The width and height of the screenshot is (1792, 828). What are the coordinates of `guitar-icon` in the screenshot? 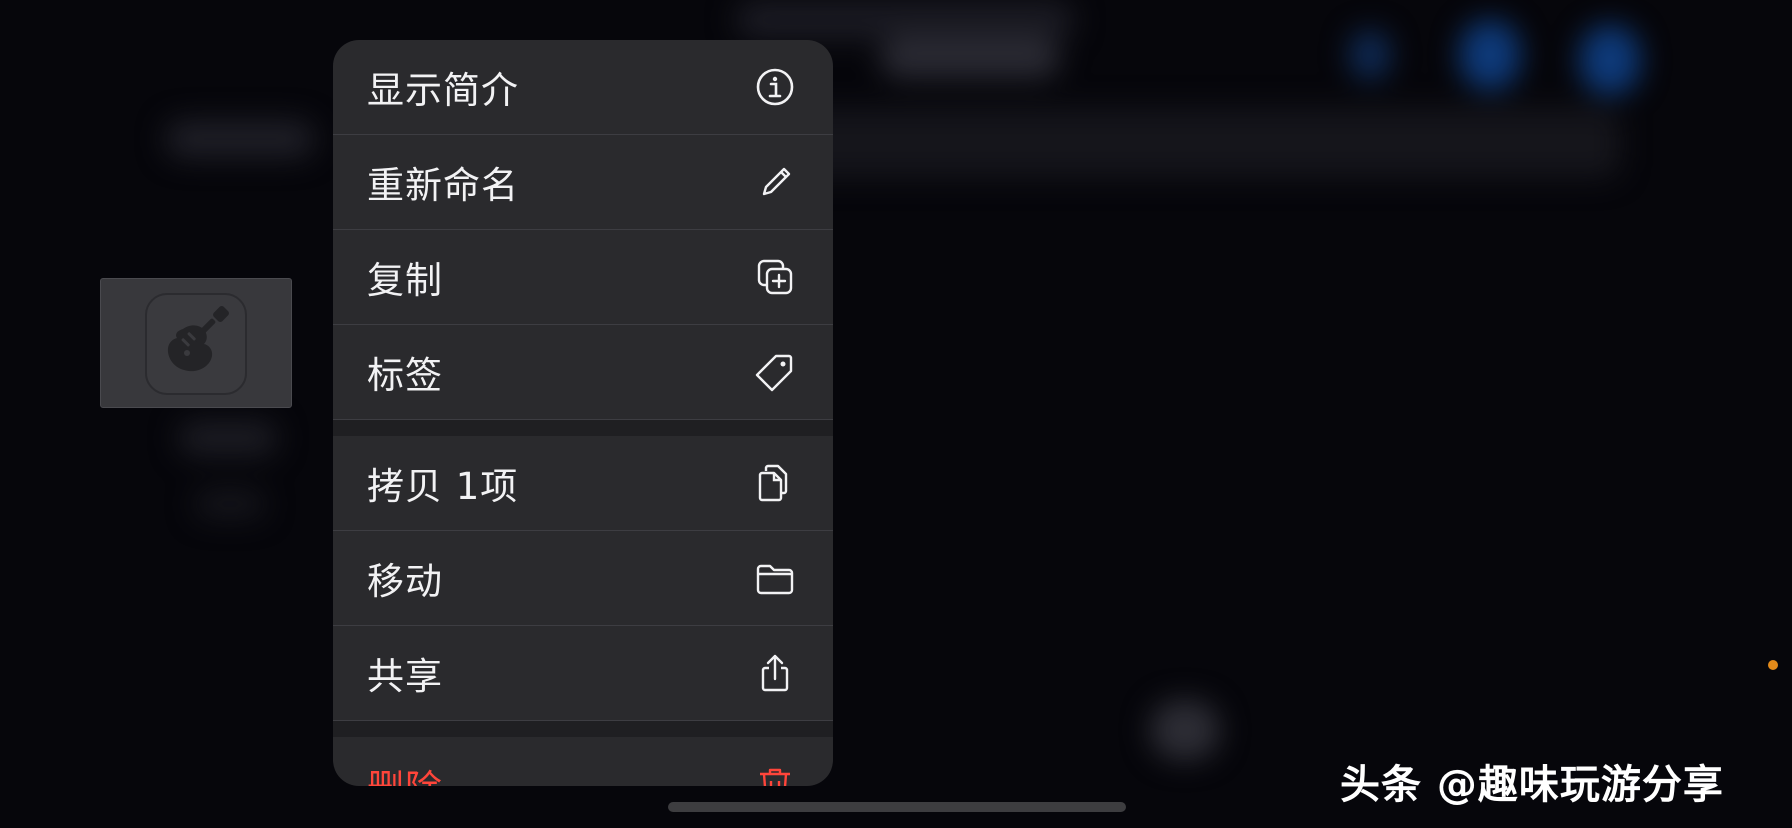 It's located at (198, 339).